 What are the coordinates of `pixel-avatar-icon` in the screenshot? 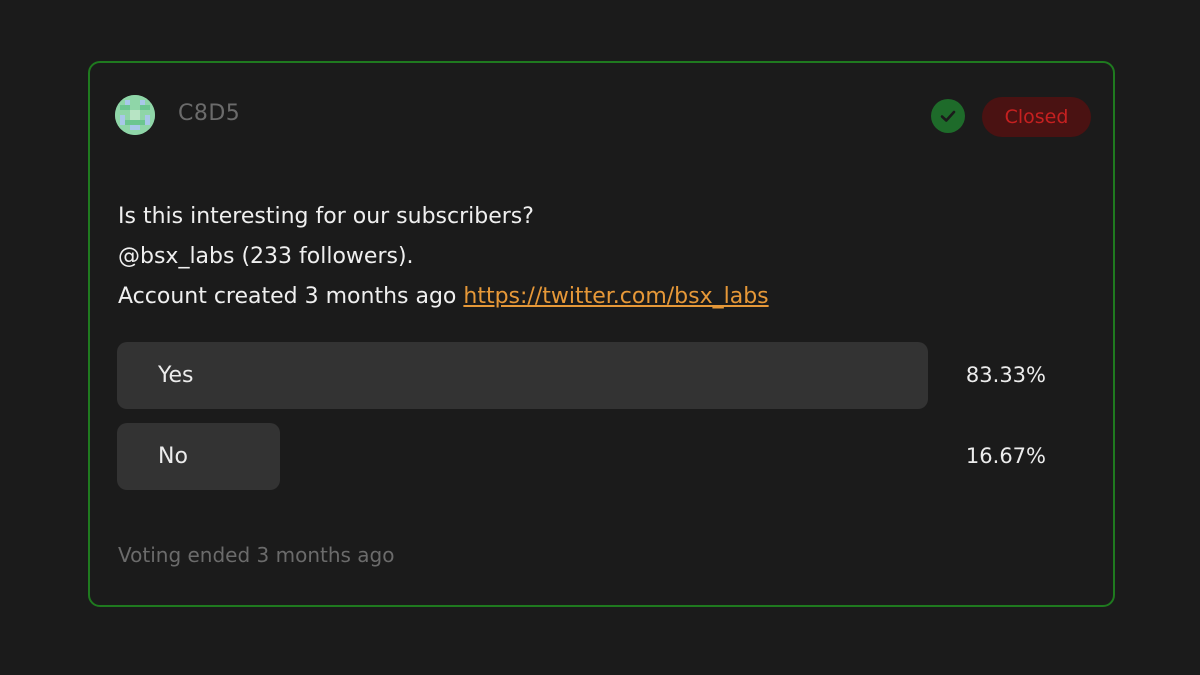 It's located at (135, 115).